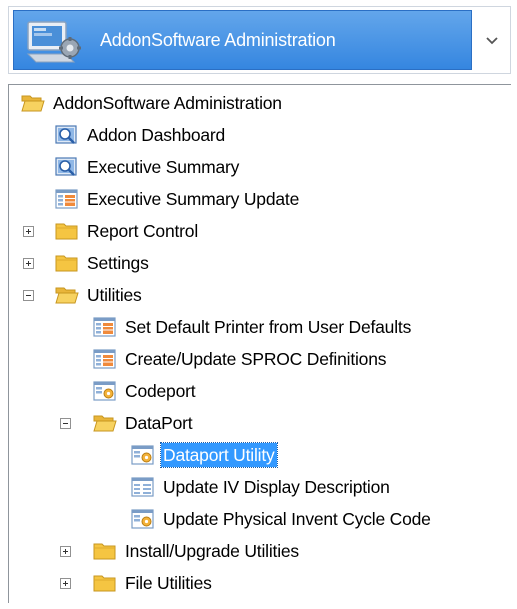  I want to click on grid-form-icon, so click(143, 487).